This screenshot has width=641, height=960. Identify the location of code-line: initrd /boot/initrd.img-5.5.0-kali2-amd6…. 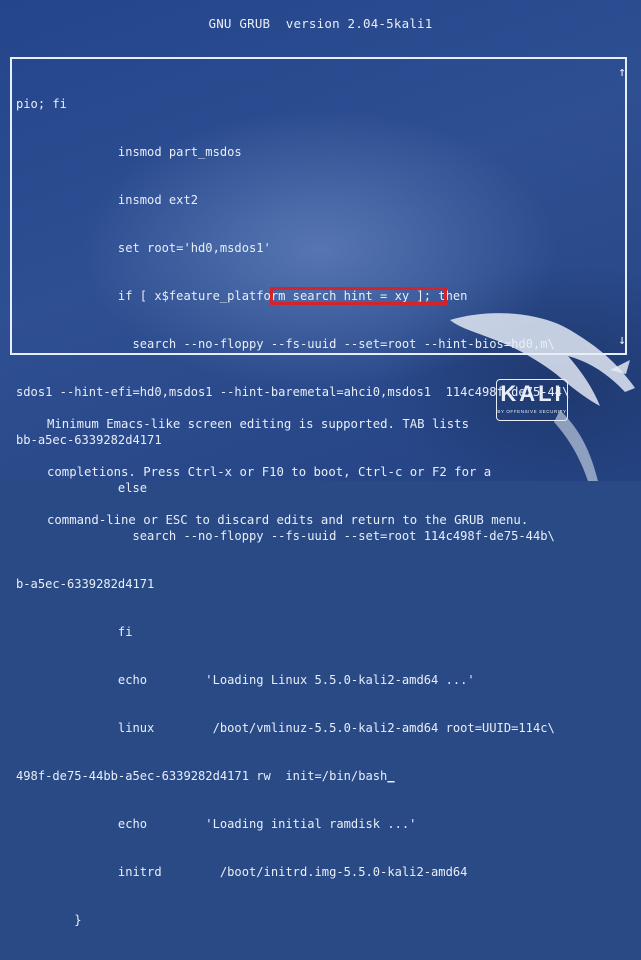
(318, 872).